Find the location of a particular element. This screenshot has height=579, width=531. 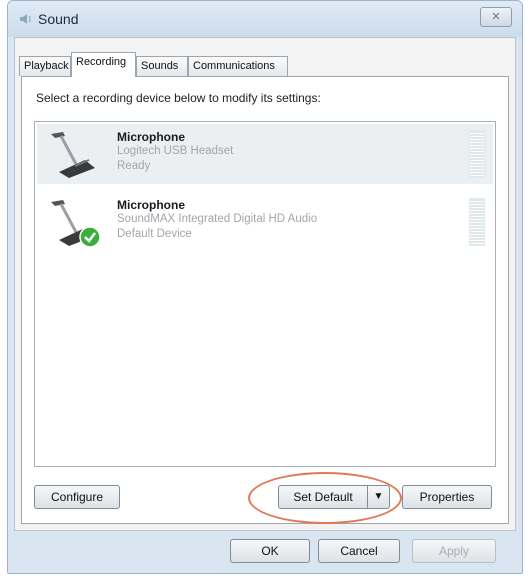

list-item: Microphone Logitech USB Headset Ready is located at coordinates (265, 154).